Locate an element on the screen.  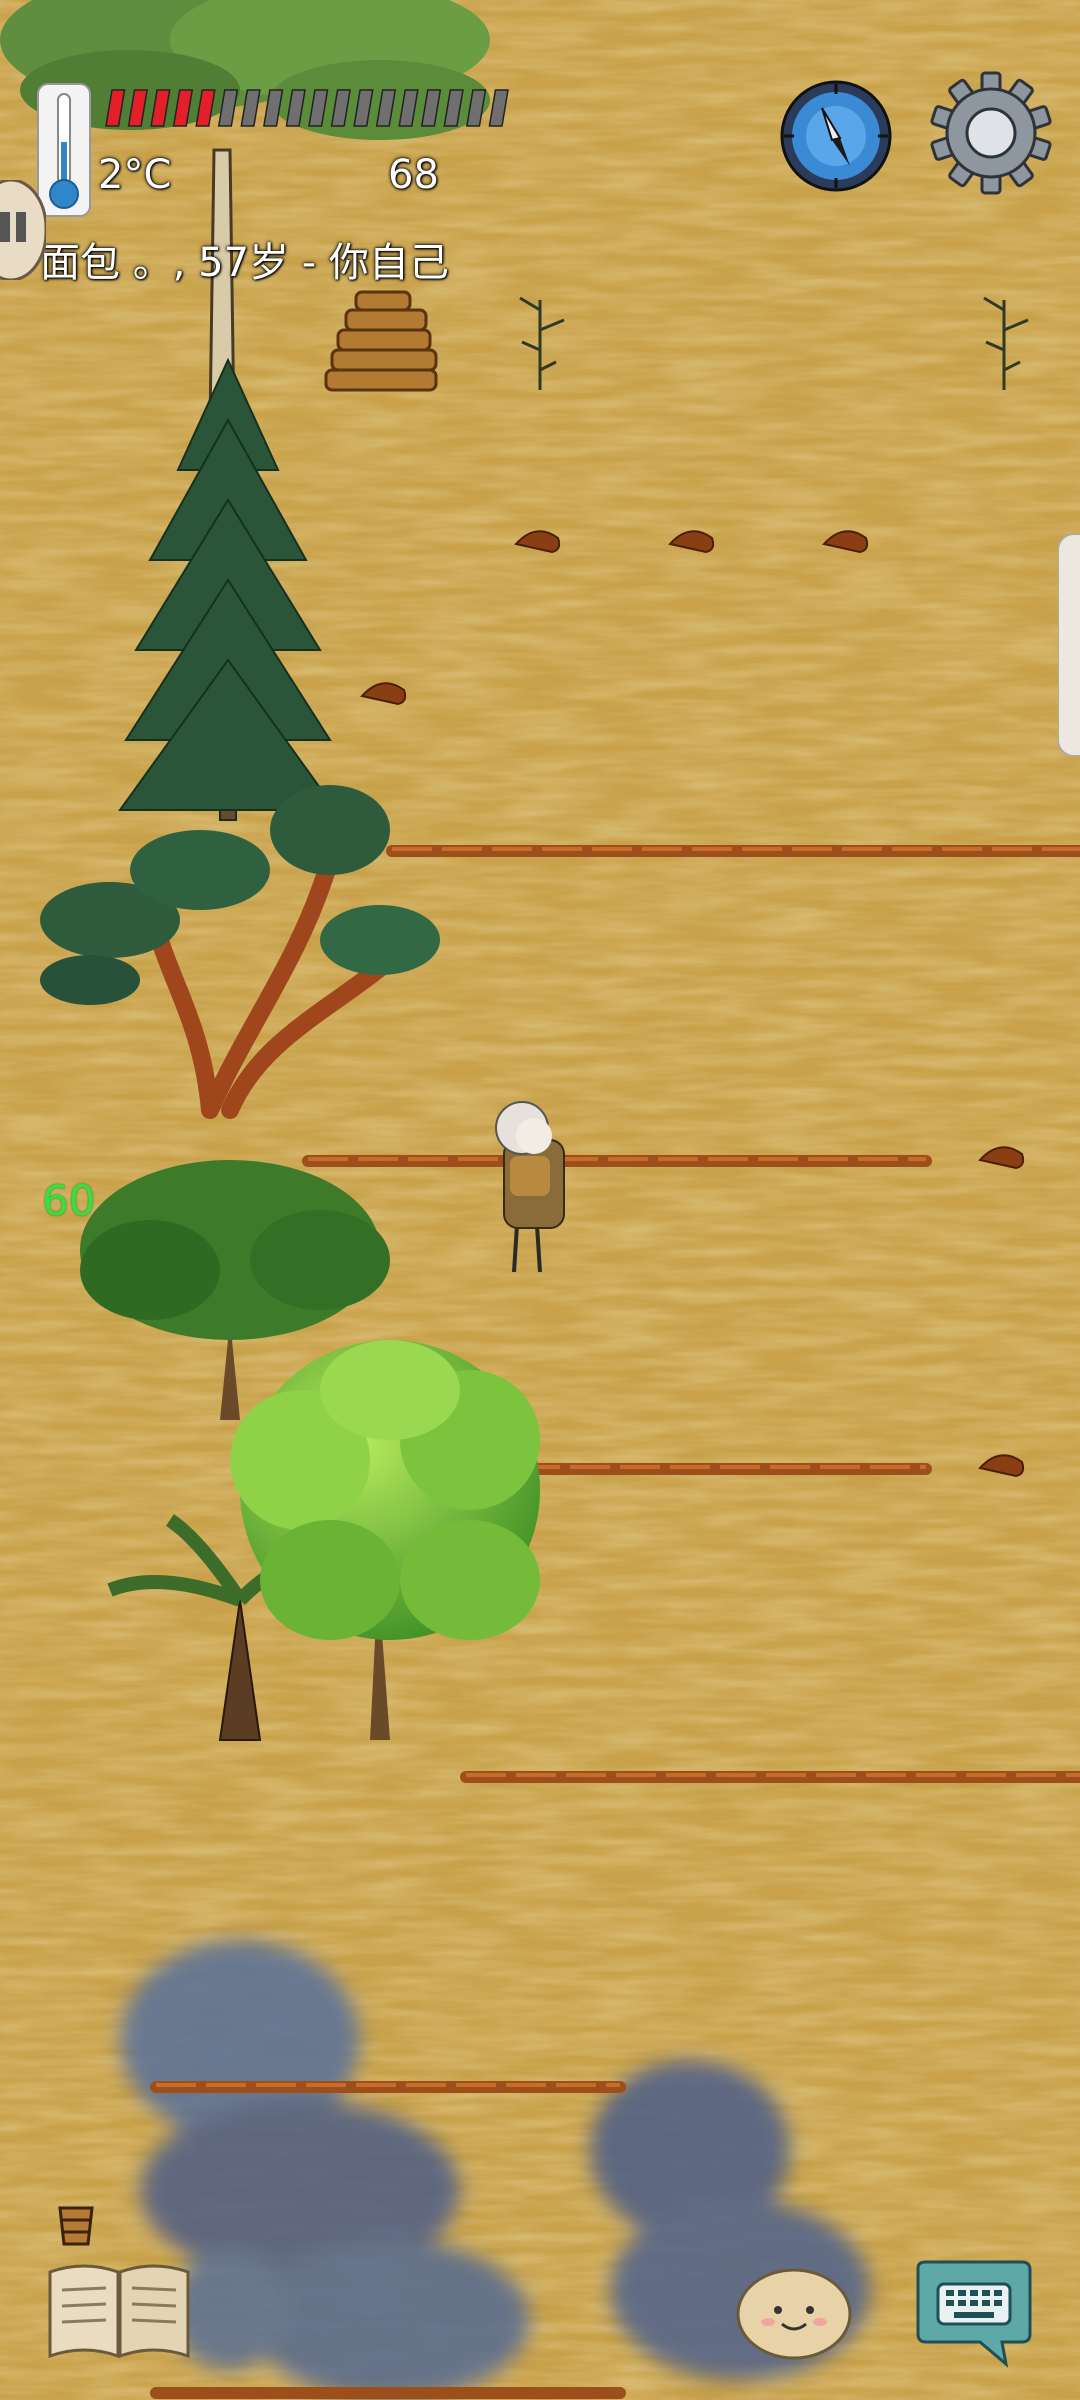
player-name-age: 面包 。, 57岁 - 你自己 is located at coordinates (244, 263).